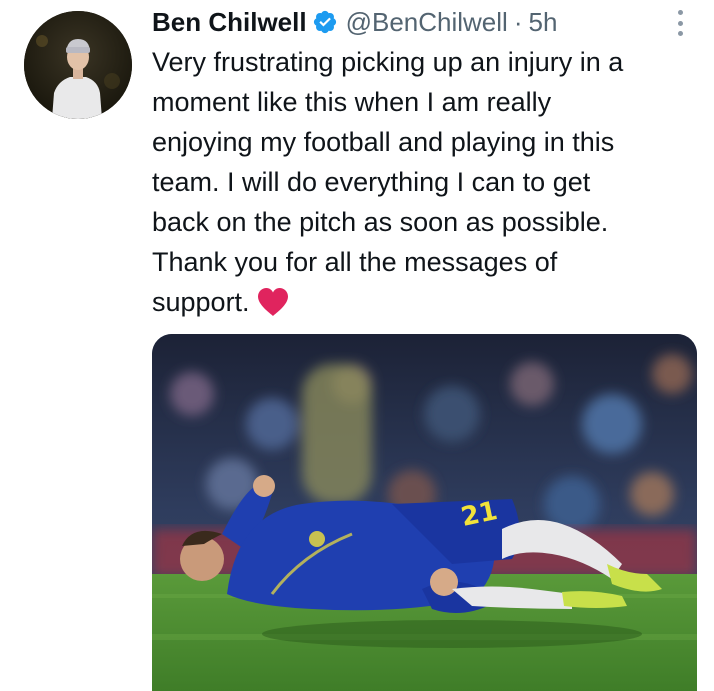  What do you see at coordinates (680, 23) in the screenshot?
I see `more-options-icon` at bounding box center [680, 23].